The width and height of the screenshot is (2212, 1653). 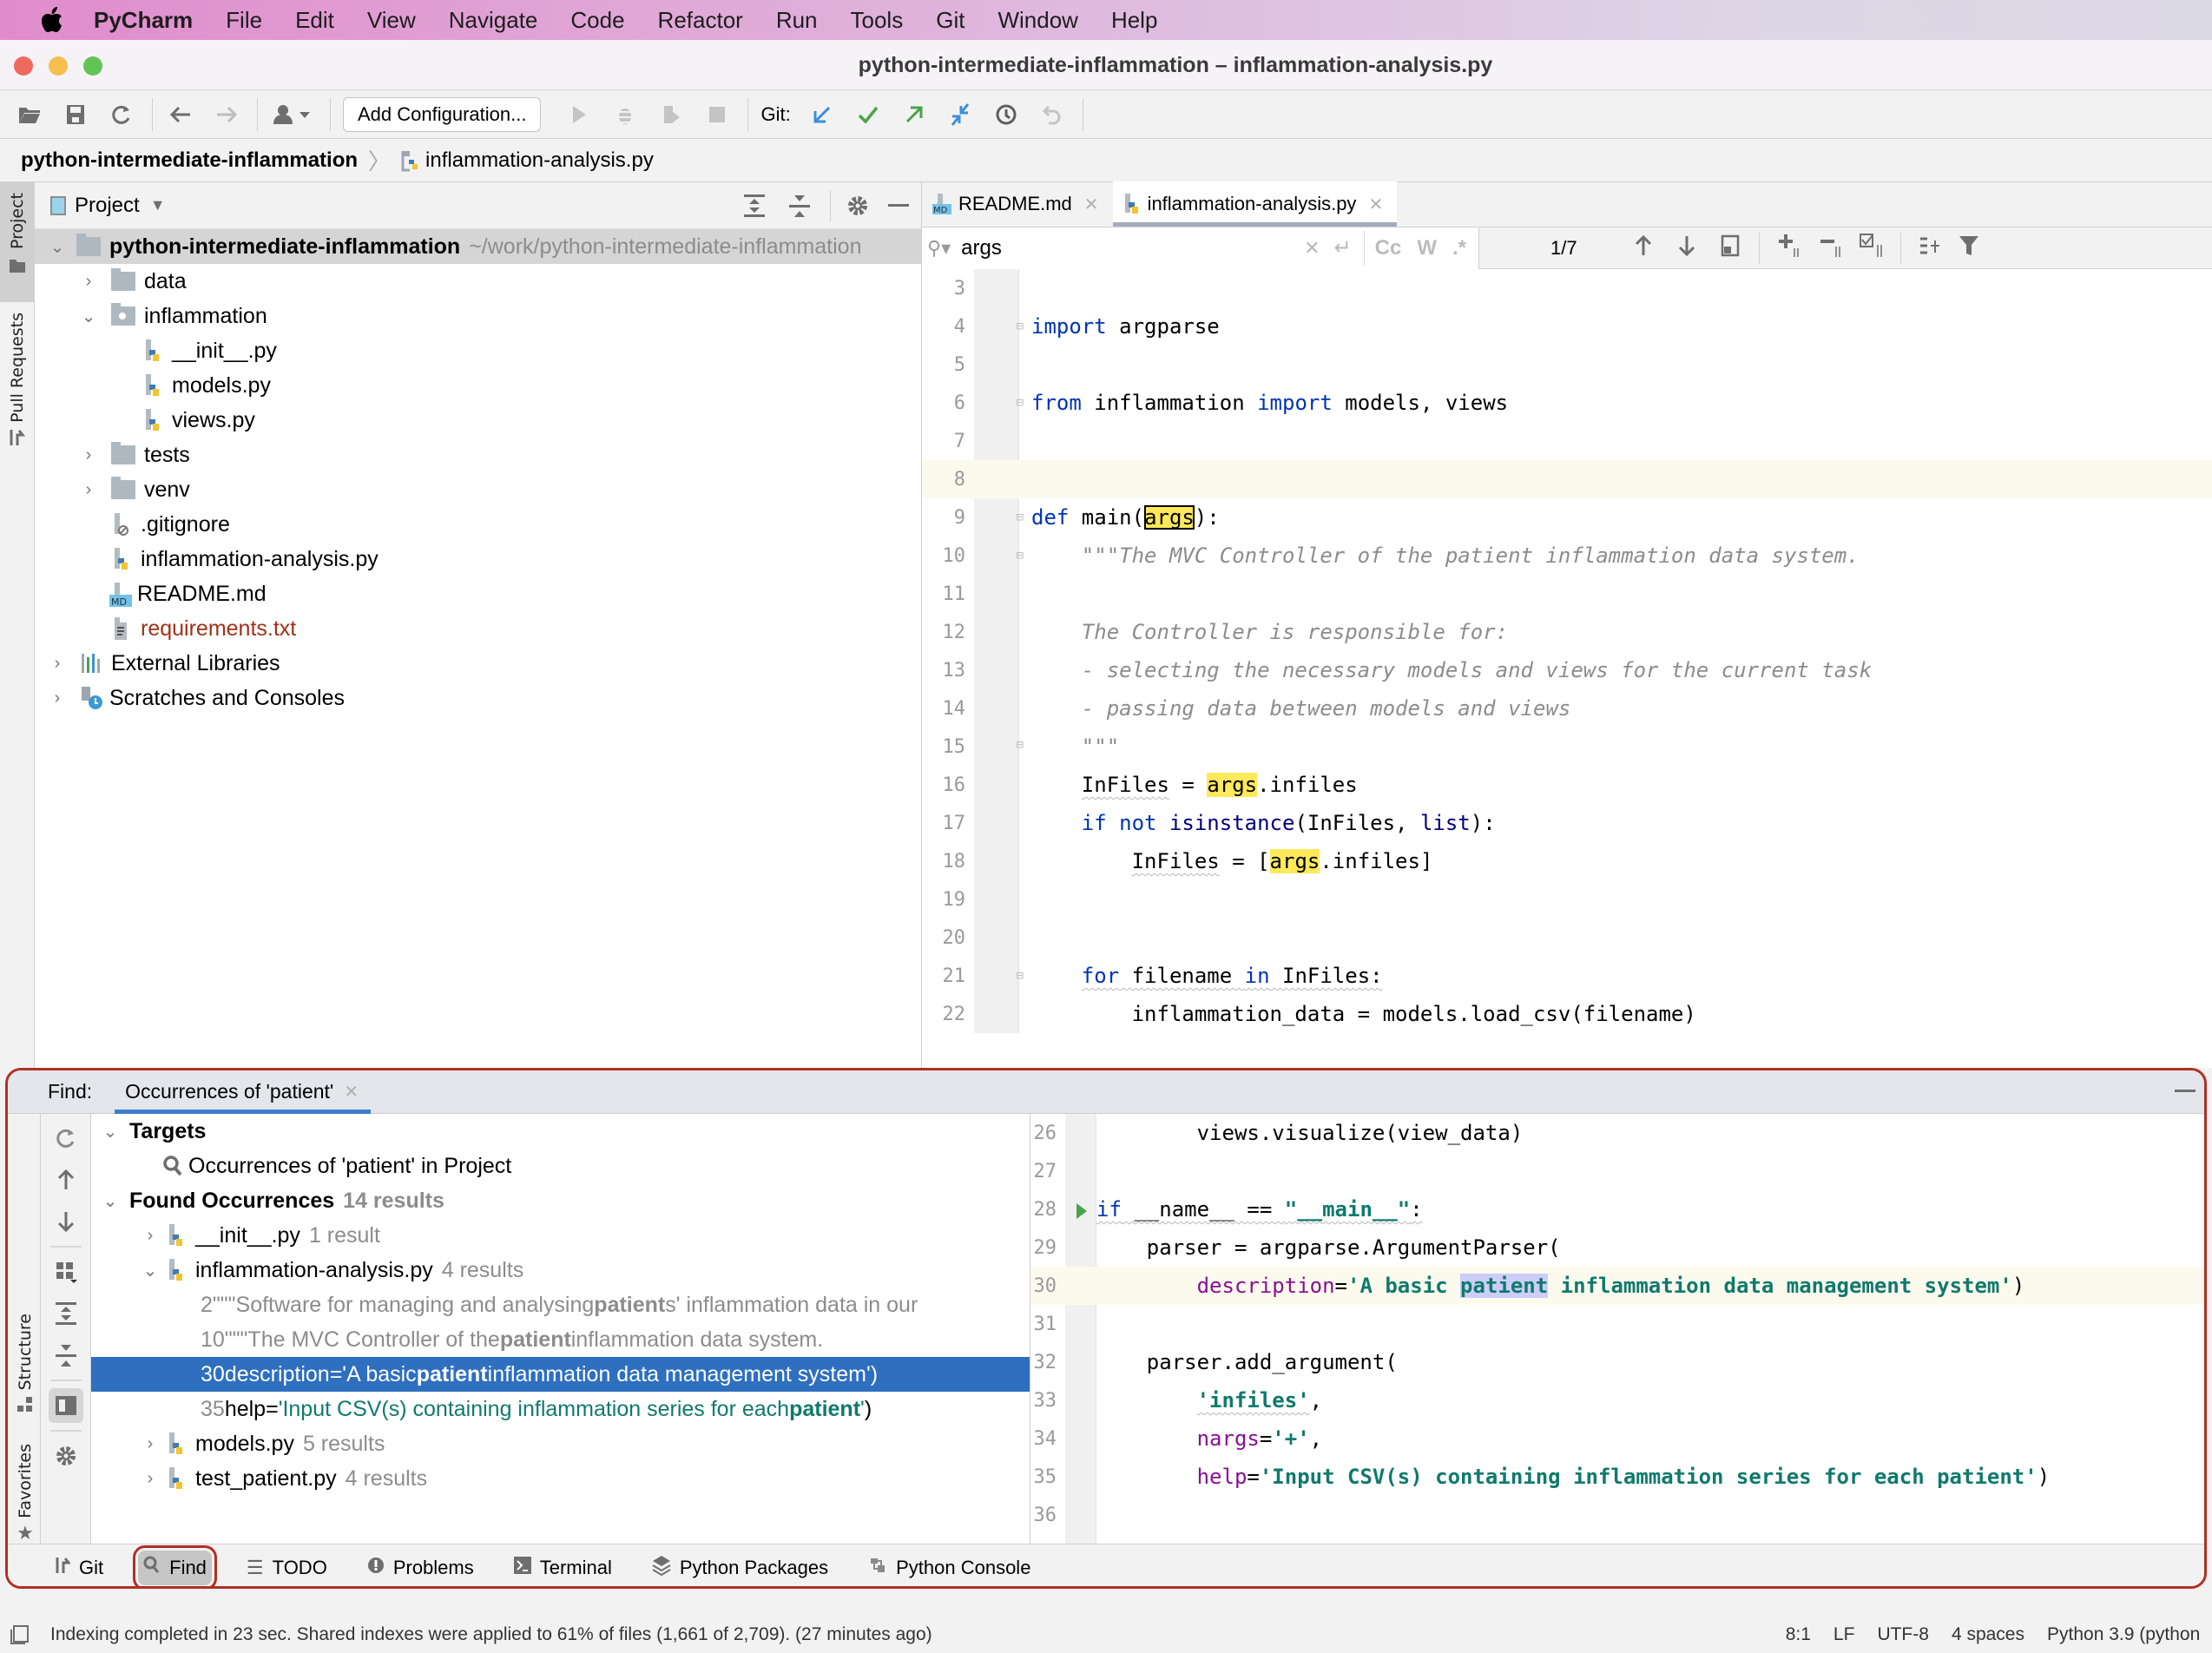 I want to click on search-input: ⚲▾ args ✕ ↵ Cc W .*, so click(x=1200, y=248).